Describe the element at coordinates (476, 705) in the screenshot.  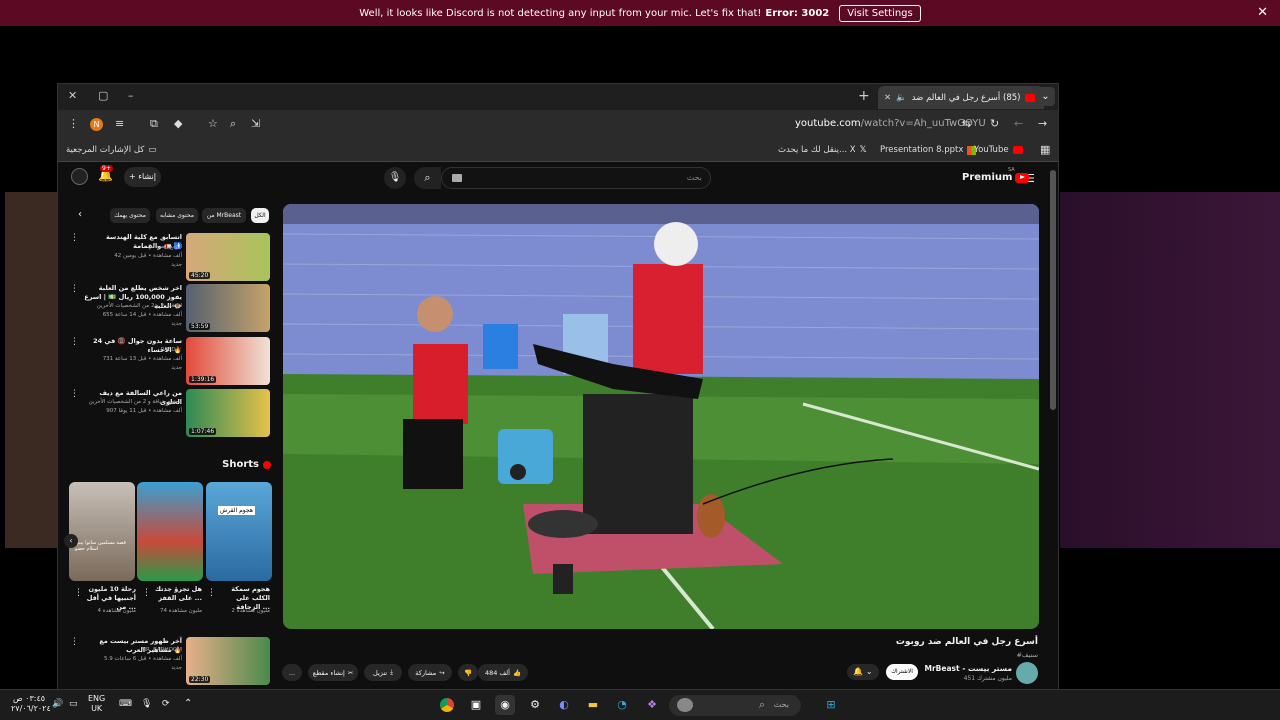
I see `store-icon: ▣` at that location.